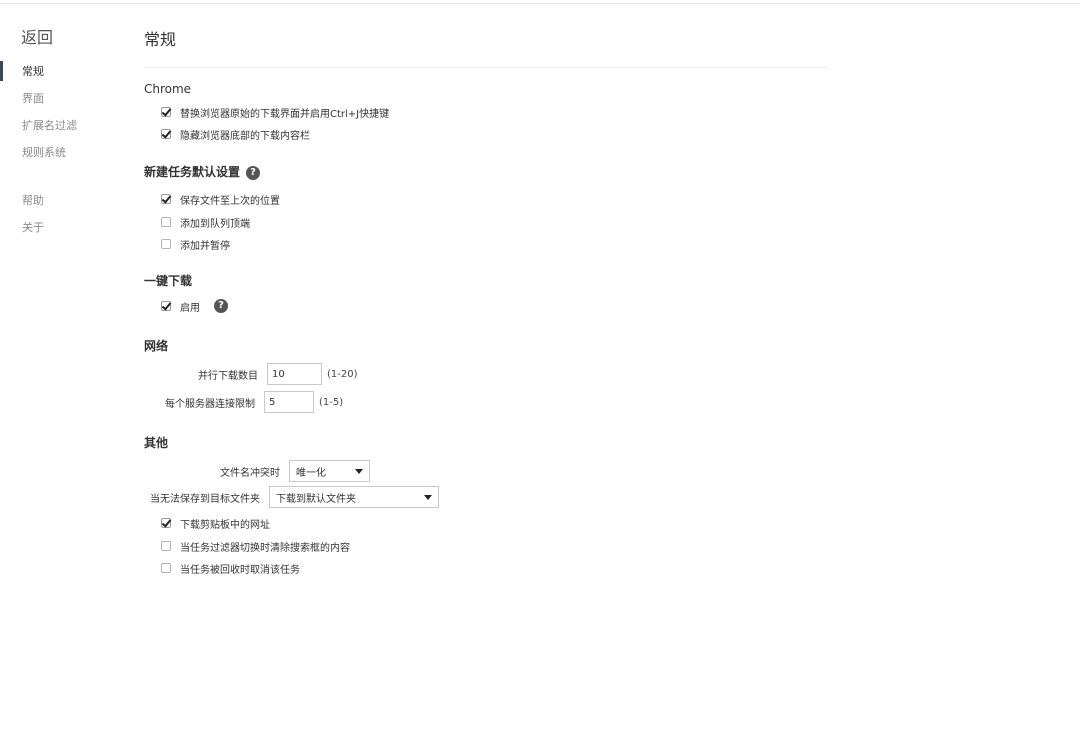 The height and width of the screenshot is (749, 1080). I want to click on per-server-limit-input, so click(289, 402).